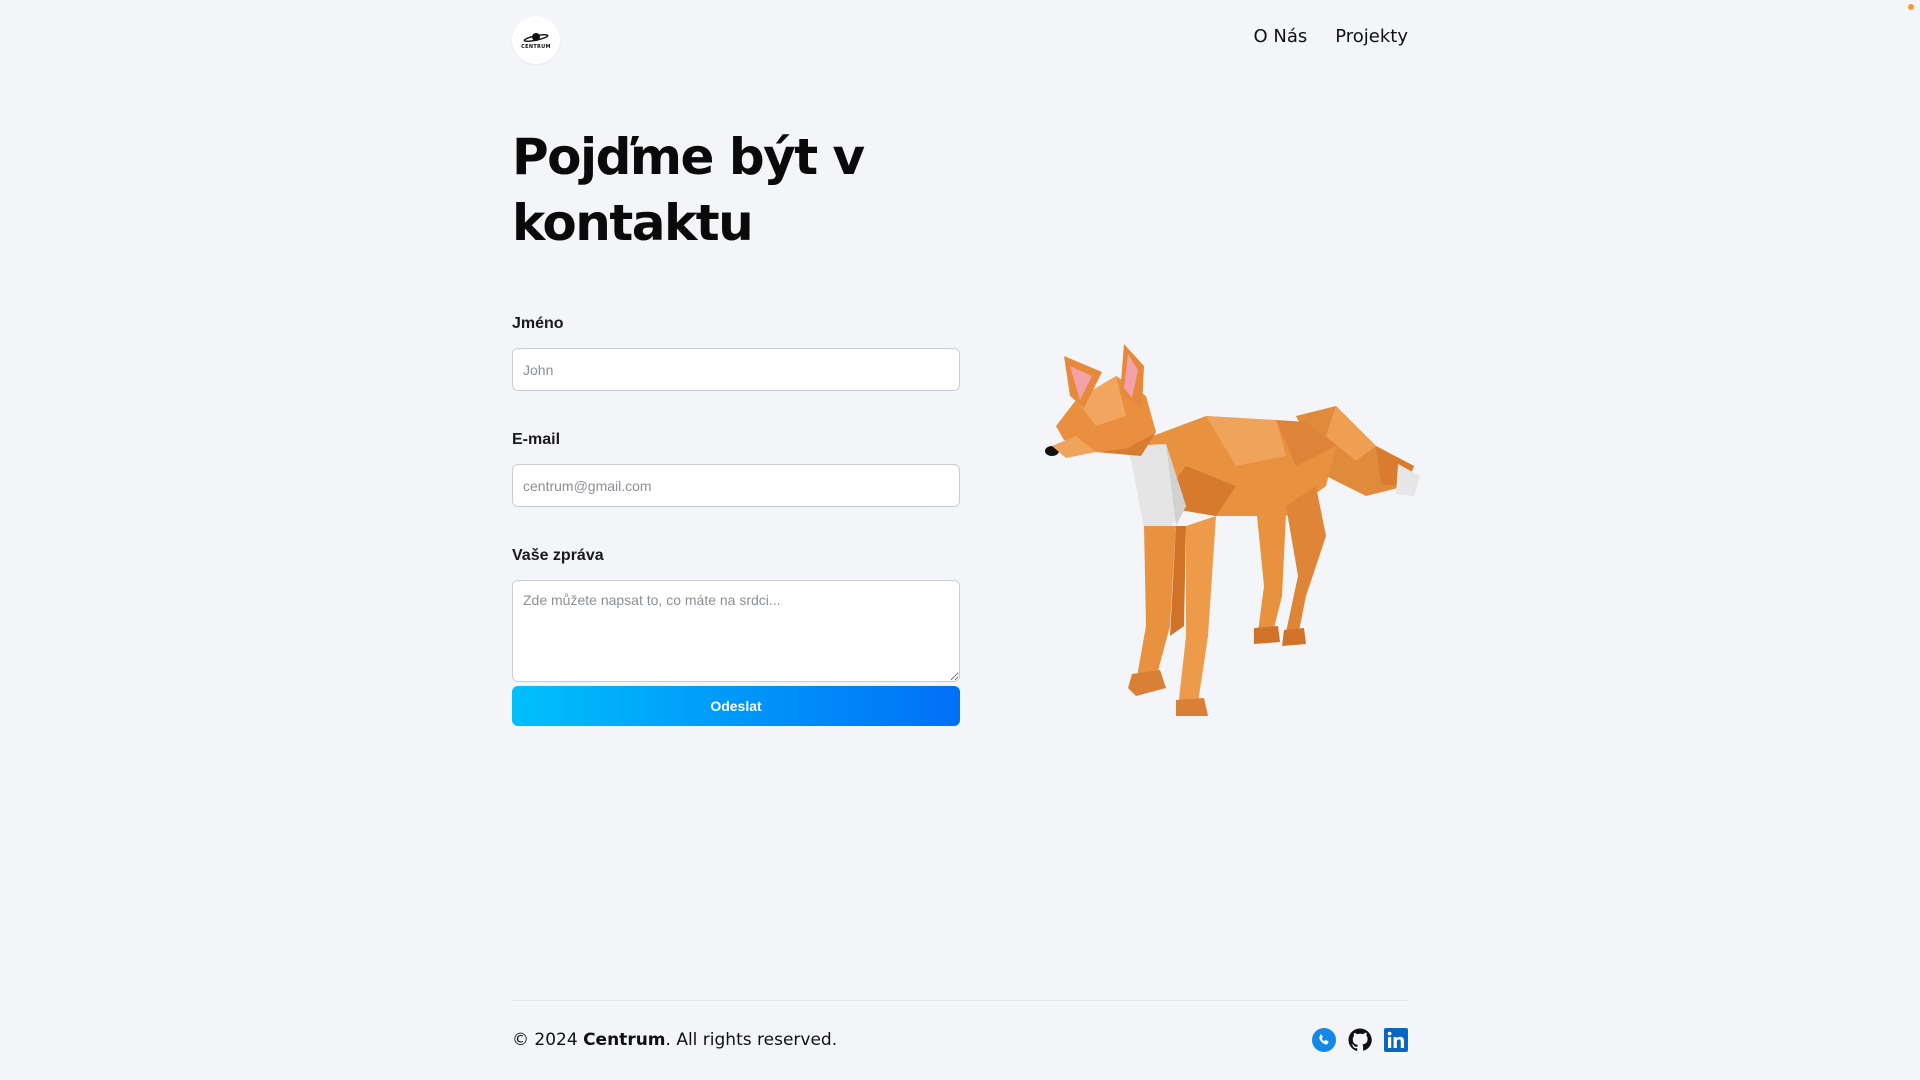 Image resolution: width=1920 pixels, height=1080 pixels. What do you see at coordinates (736, 485) in the screenshot?
I see `email-input` at bounding box center [736, 485].